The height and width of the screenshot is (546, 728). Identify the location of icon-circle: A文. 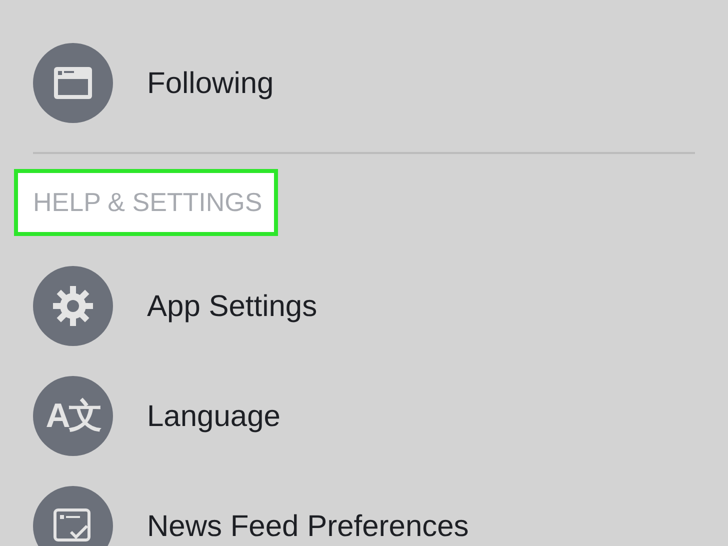
(73, 416).